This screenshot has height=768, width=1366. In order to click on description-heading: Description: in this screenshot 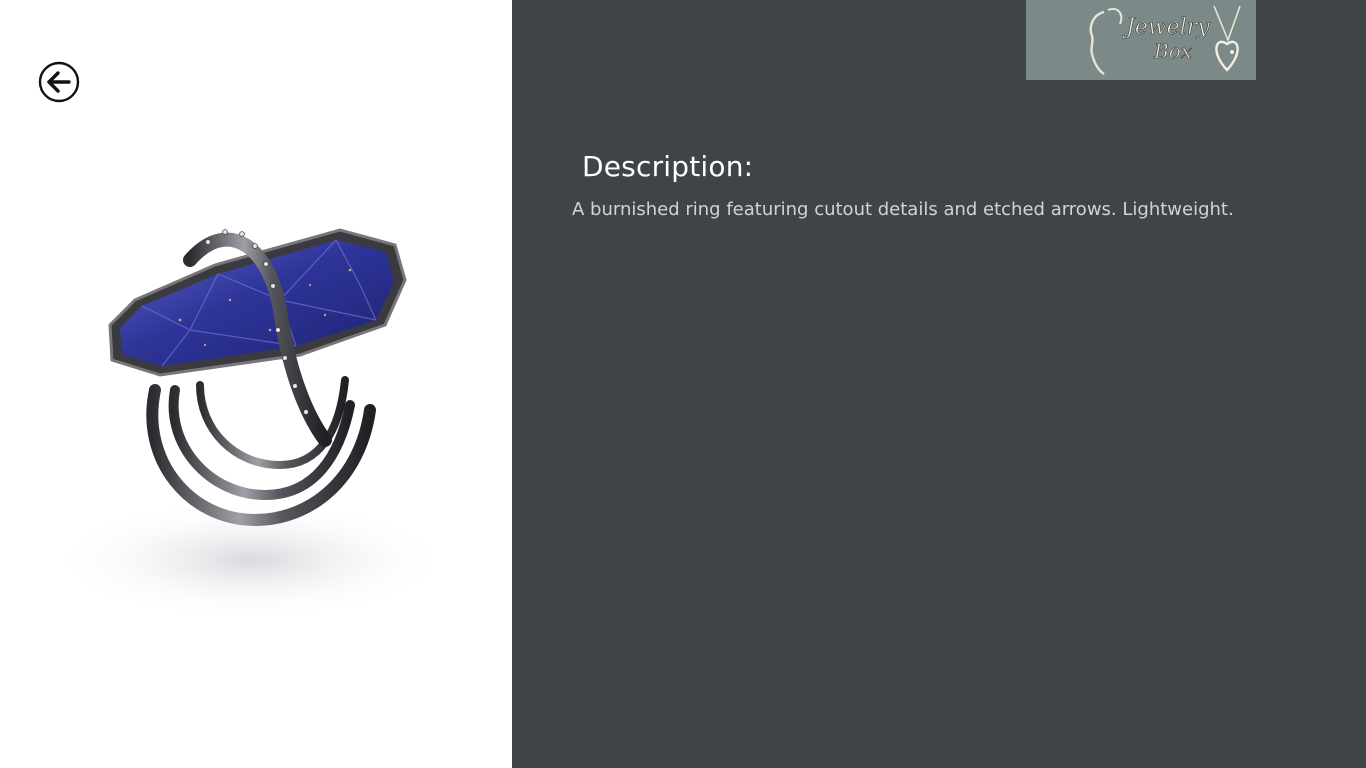, I will do `click(668, 166)`.